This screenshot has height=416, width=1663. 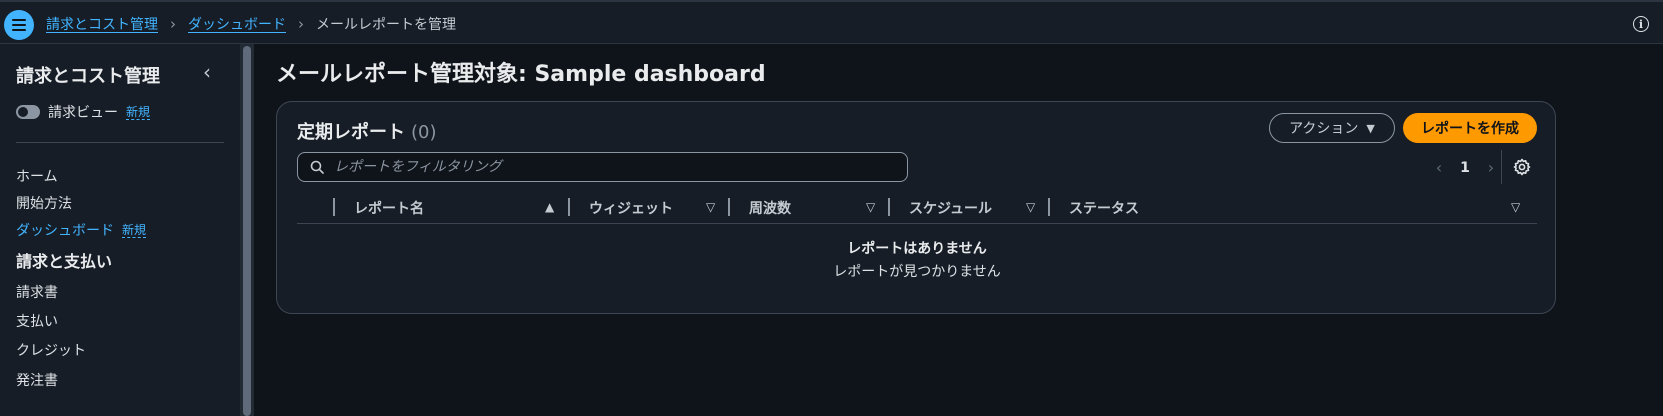 I want to click on sidebar-title: 請求とコスト管理, so click(x=88, y=76).